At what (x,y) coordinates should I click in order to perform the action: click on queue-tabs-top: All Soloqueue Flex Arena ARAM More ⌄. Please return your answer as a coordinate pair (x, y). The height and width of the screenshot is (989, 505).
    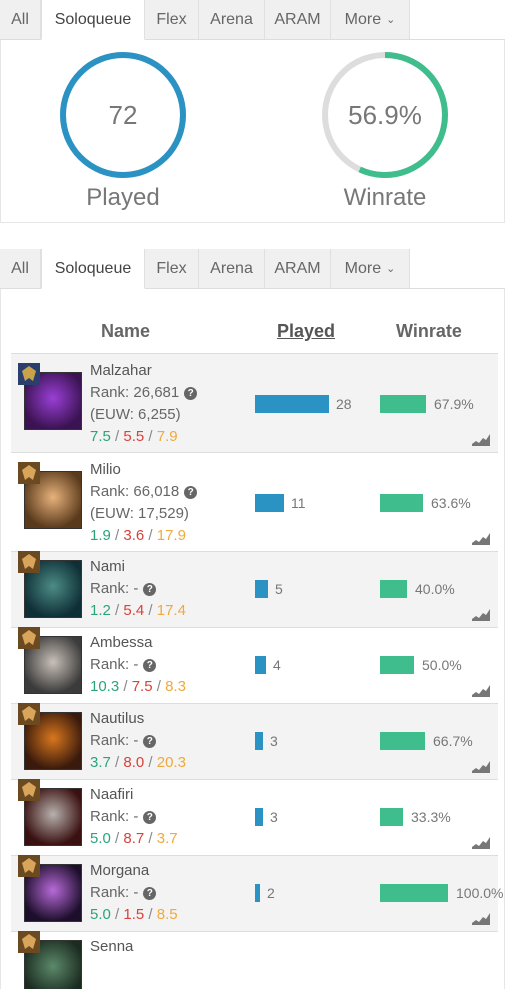
    Looking at the image, I should click on (252, 20).